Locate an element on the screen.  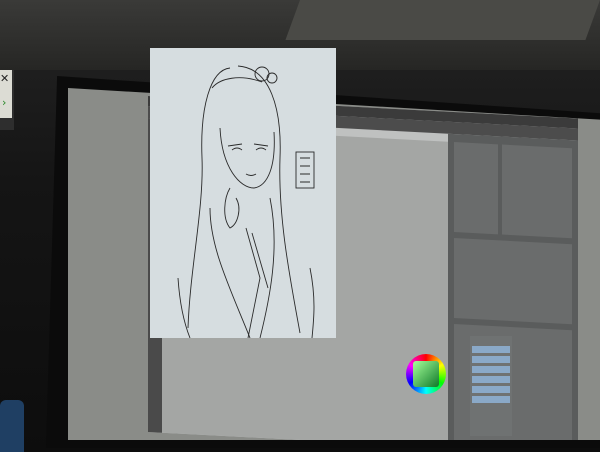
subtool-panel is located at coordinates (537, 191).